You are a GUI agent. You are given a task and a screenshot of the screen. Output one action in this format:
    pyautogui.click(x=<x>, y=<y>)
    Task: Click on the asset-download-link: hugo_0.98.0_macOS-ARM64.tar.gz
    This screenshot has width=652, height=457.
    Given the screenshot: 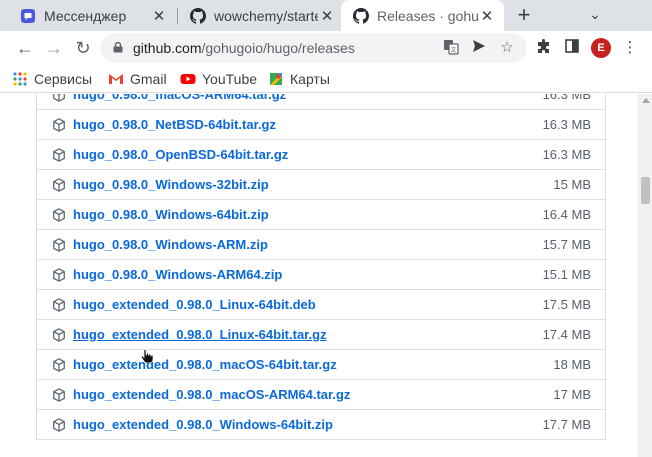 What is the action you would take?
    pyautogui.click(x=179, y=98)
    